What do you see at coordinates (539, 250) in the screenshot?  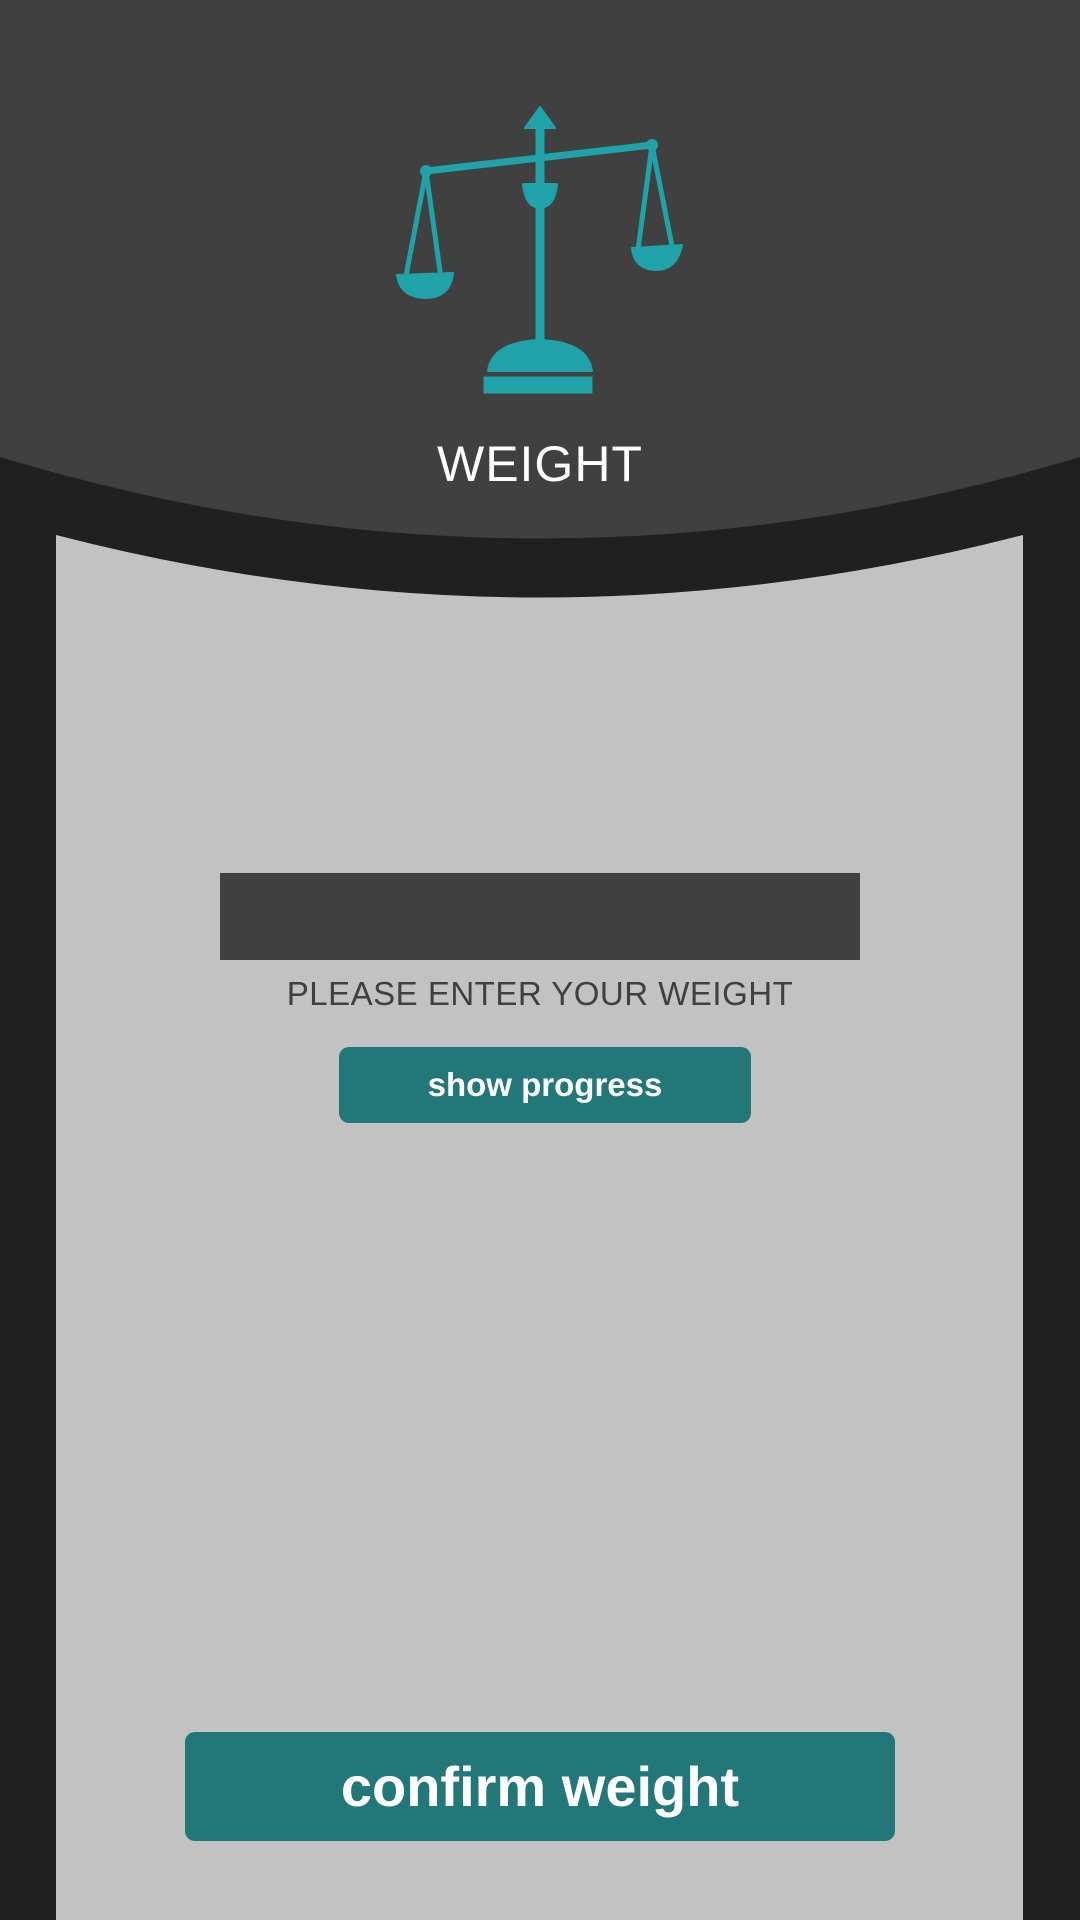 I see `scale-icon` at bounding box center [539, 250].